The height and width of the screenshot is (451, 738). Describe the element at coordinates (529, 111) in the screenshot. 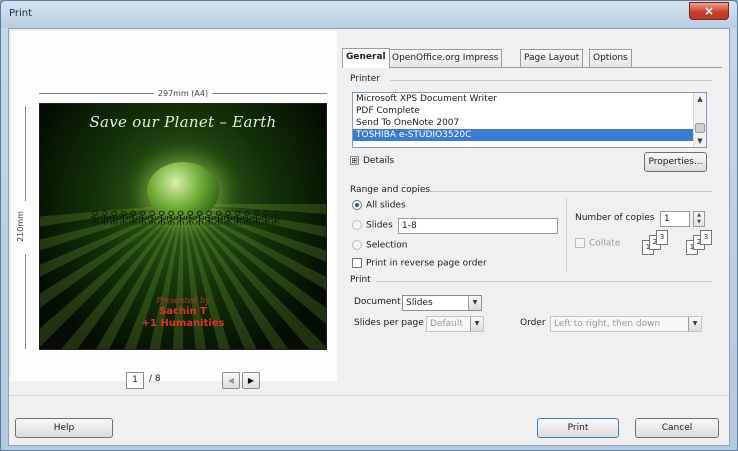

I see `printer-item: PDF Complete` at that location.